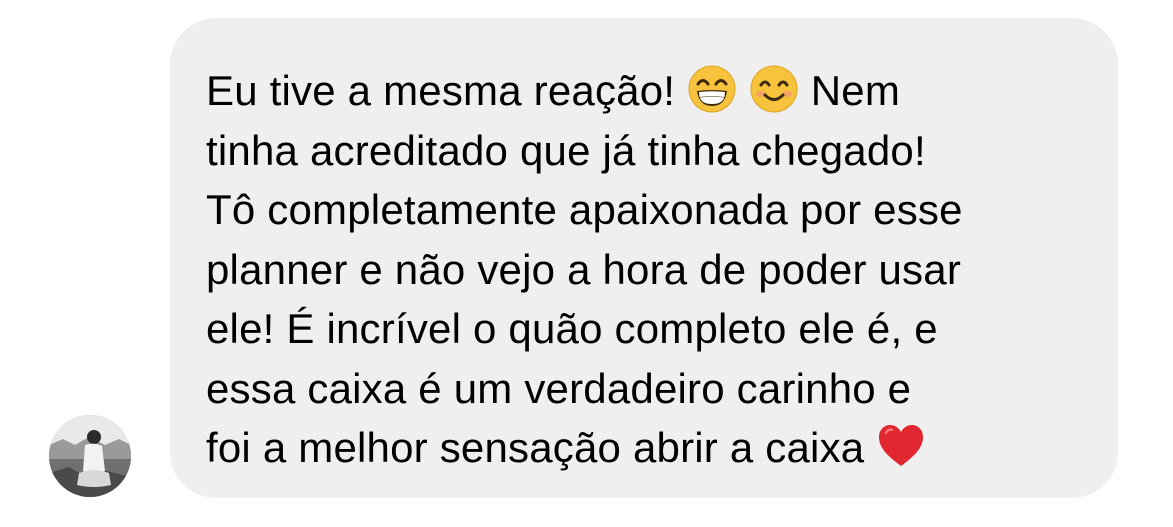 The height and width of the screenshot is (527, 1173). I want to click on message-line-5: ele! É incrível o quão completo ele é, e, so click(572, 328).